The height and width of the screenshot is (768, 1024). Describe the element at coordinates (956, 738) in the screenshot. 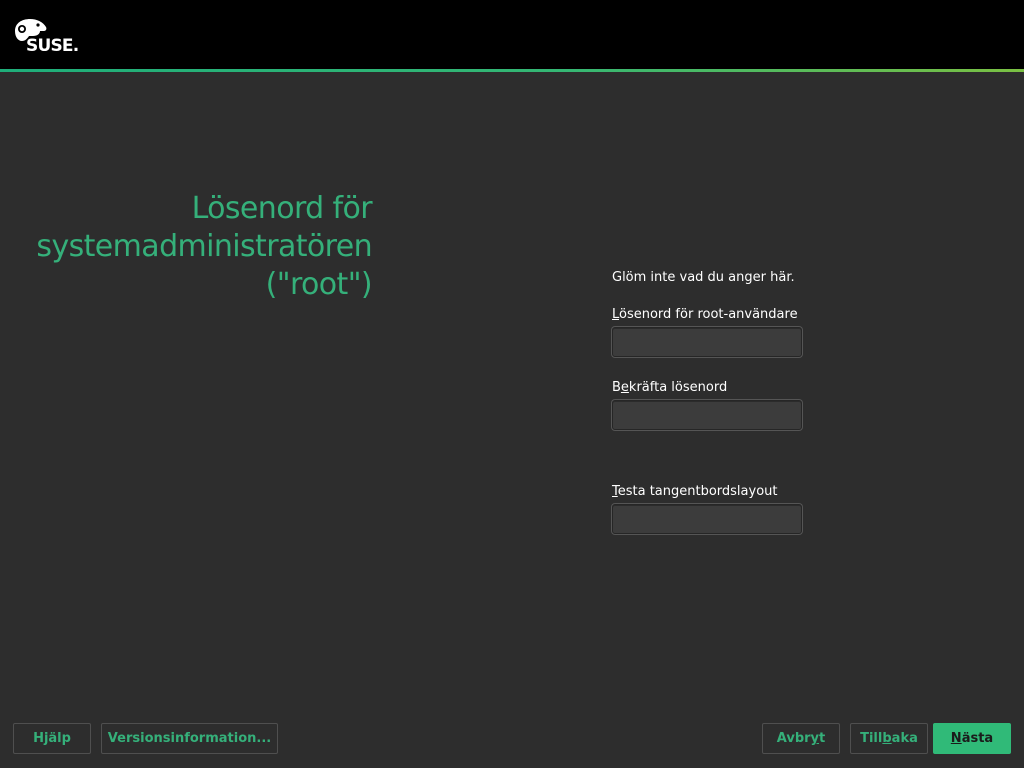

I see `next-label-mnemonic: N` at that location.